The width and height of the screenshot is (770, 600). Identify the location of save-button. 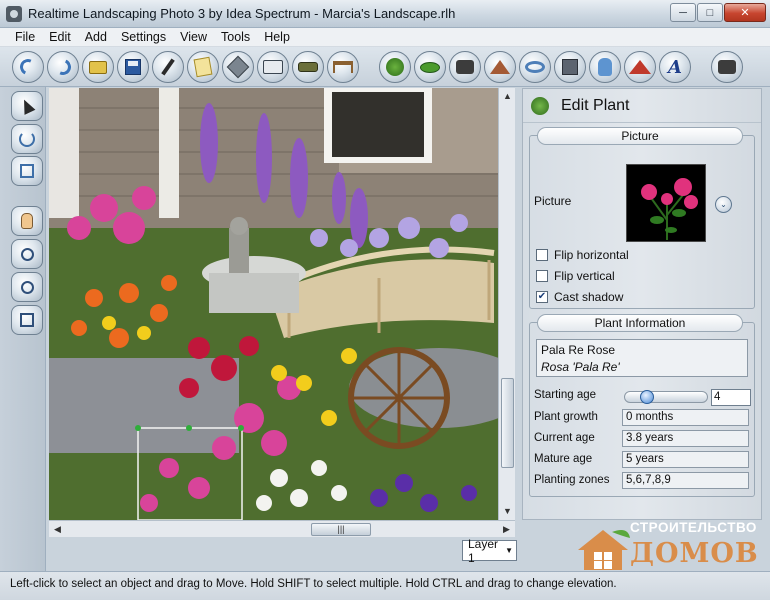
(133, 67).